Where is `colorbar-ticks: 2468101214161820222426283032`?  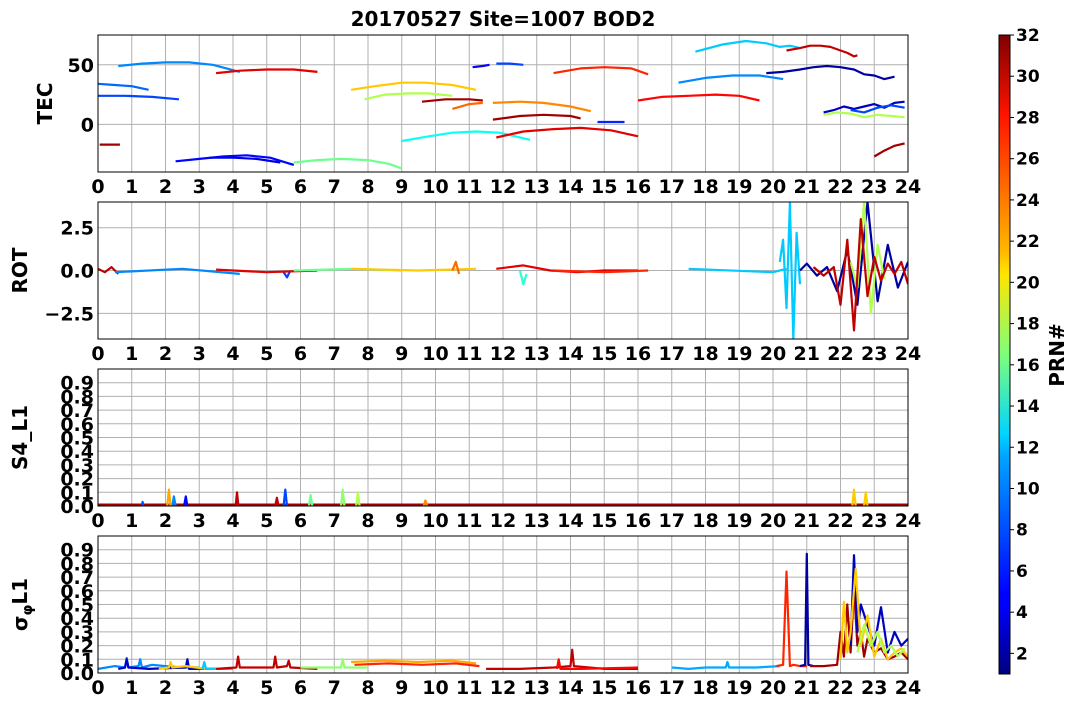
colorbar-ticks: 2468101214161820222426283032 is located at coordinates (1025, 345).